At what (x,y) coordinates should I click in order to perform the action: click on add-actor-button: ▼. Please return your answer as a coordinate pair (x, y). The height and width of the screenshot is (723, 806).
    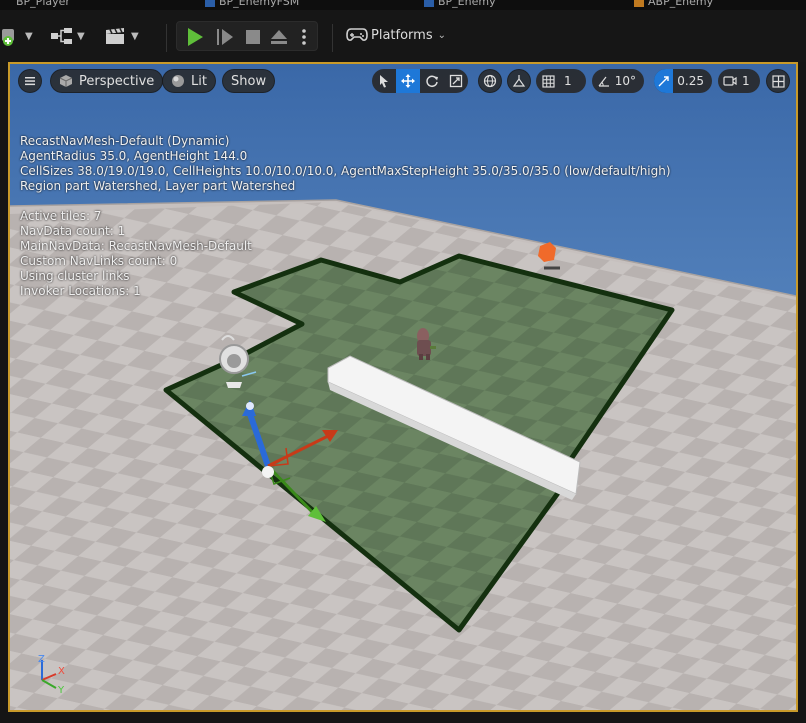
    Looking at the image, I should click on (16, 36).